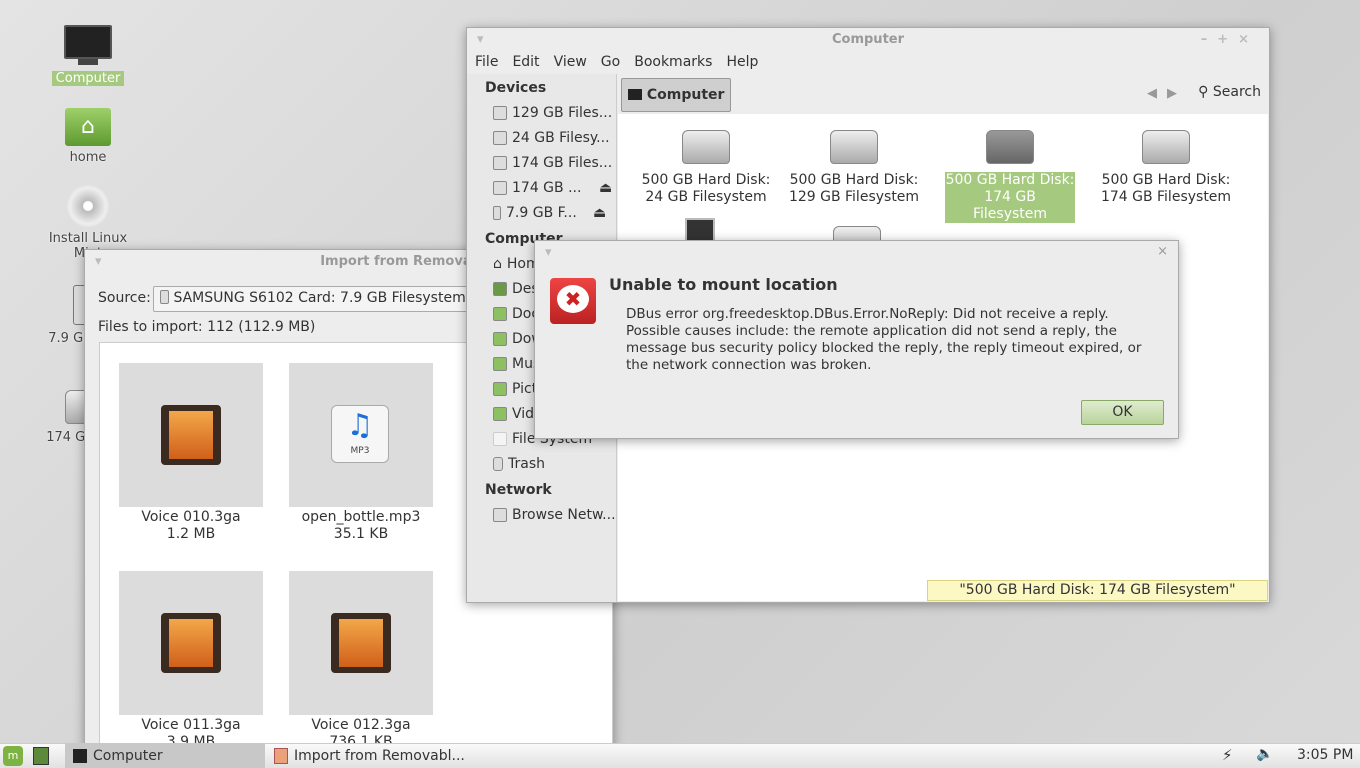 The height and width of the screenshot is (768, 1360). I want to click on desktop-icon, so click(500, 288).